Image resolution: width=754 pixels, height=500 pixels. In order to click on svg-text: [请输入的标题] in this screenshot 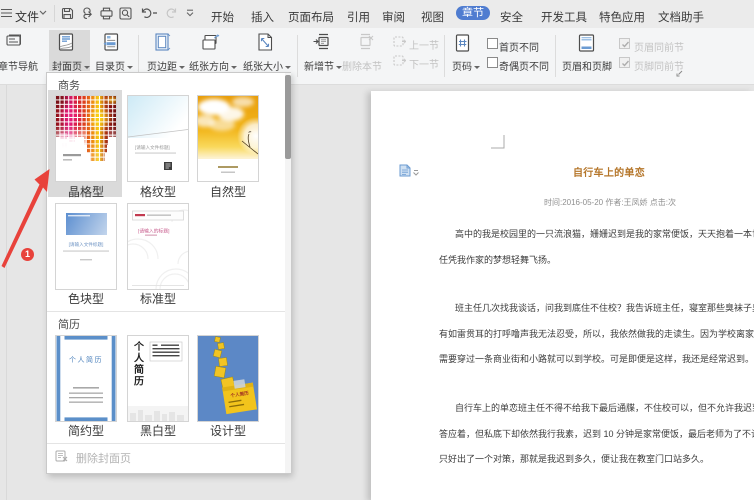, I will do `click(153, 231)`.